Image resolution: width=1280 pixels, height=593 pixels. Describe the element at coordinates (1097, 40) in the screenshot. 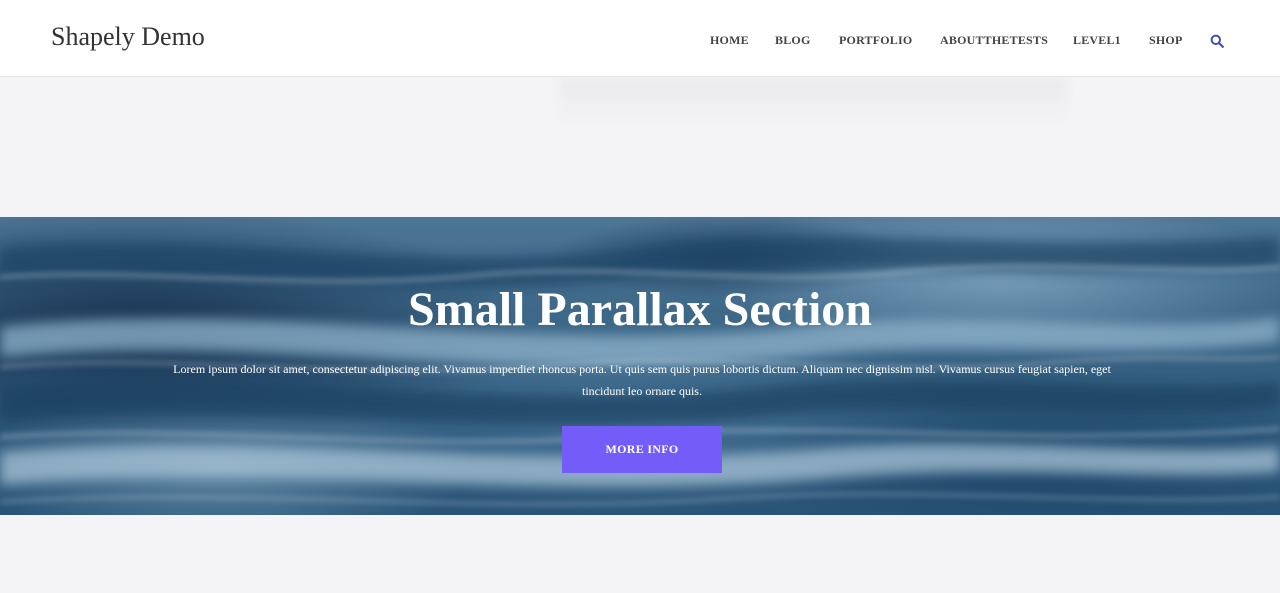

I see `nav-item-level1: LEVEL1` at that location.